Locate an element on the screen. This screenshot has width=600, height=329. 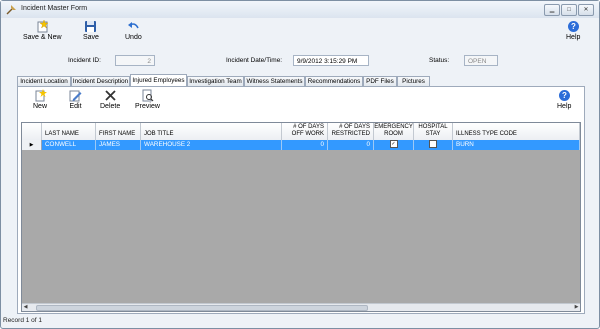
tab-injured-employees: Injured Employees is located at coordinates (158, 80).